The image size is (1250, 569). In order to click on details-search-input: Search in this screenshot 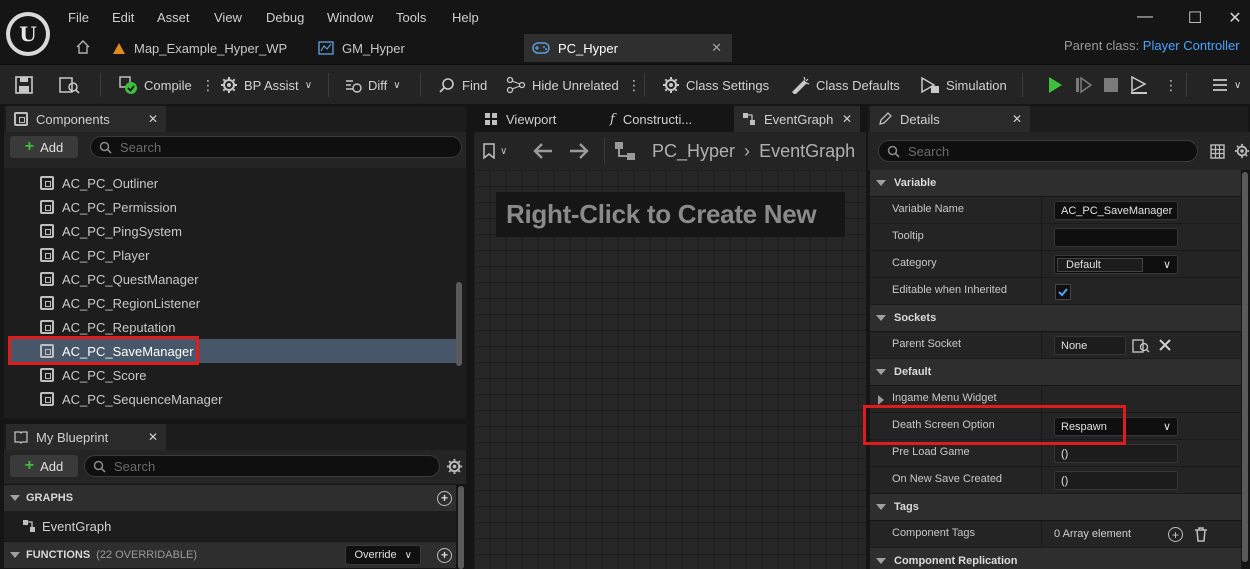, I will do `click(1038, 151)`.